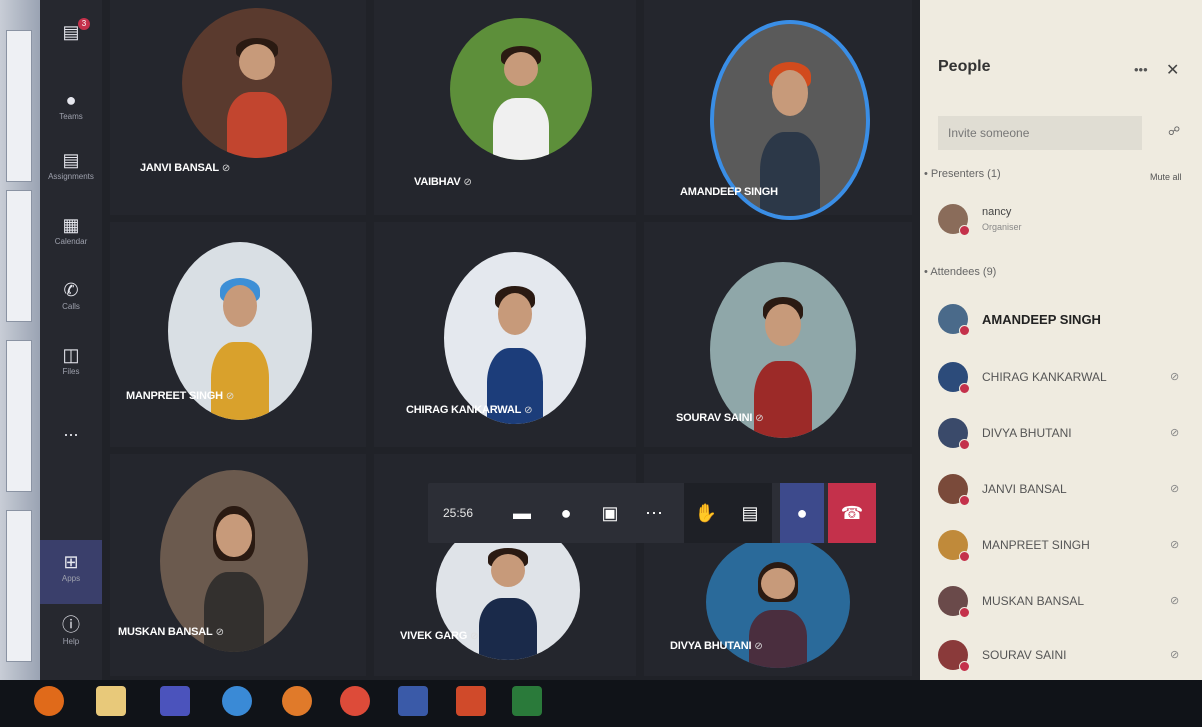 The image size is (1202, 727). What do you see at coordinates (471, 701) in the screenshot?
I see `powerpoint-icon` at bounding box center [471, 701].